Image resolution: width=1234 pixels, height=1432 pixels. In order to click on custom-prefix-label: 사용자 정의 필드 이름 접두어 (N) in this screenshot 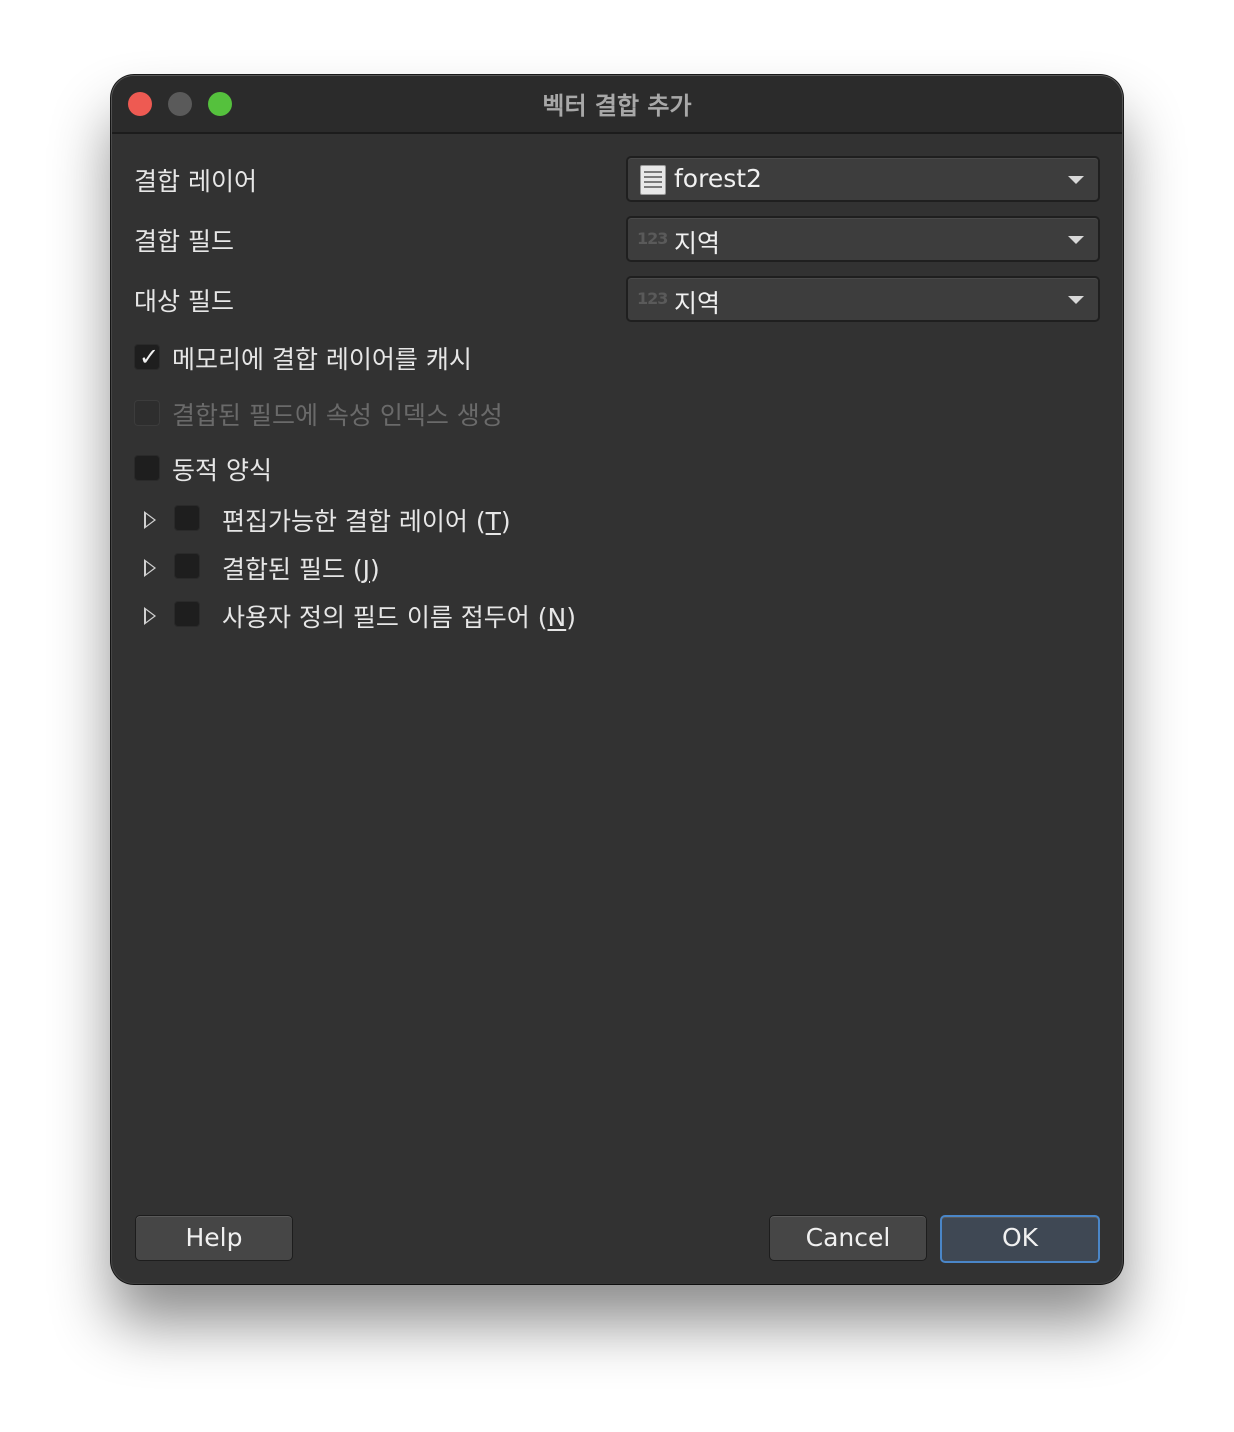, I will do `click(399, 617)`.